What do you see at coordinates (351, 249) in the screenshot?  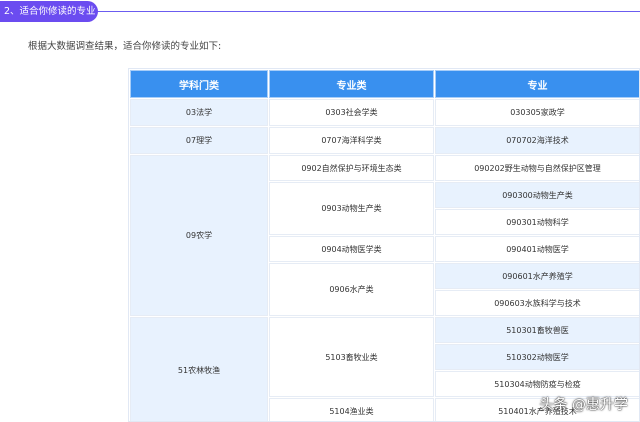 I see `class-cell: 0904动物医学类` at bounding box center [351, 249].